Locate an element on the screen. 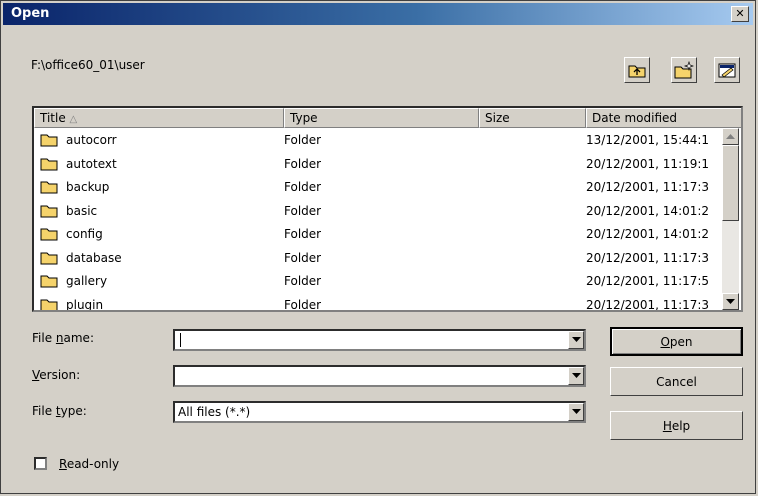 This screenshot has height=496, width=758. folder-up-icon is located at coordinates (637, 71).